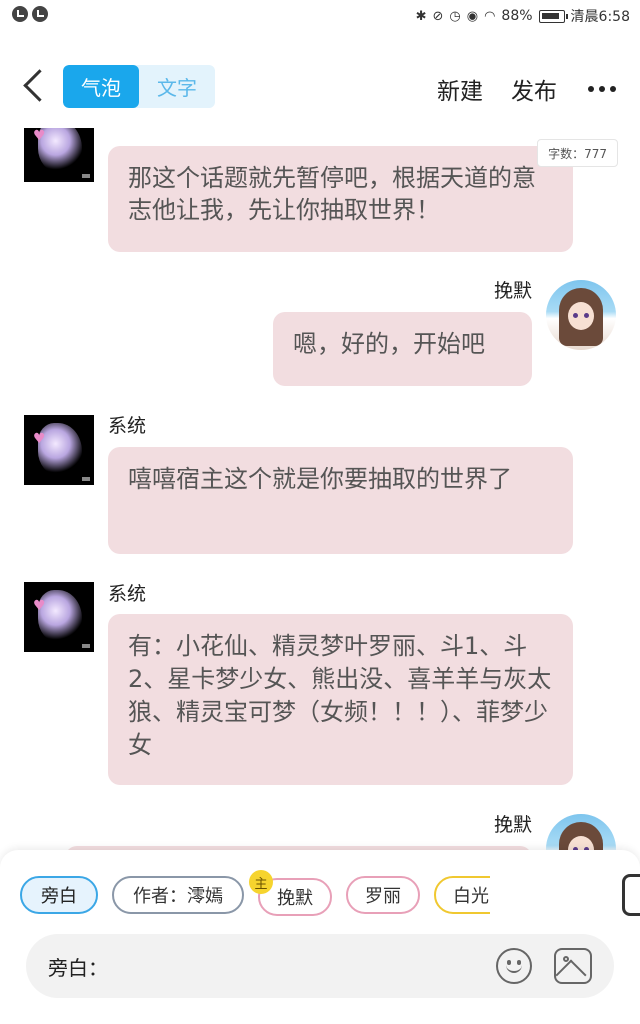 The height and width of the screenshot is (1024, 640). What do you see at coordinates (460, 89) in the screenshot?
I see `new-button: 新建` at bounding box center [460, 89].